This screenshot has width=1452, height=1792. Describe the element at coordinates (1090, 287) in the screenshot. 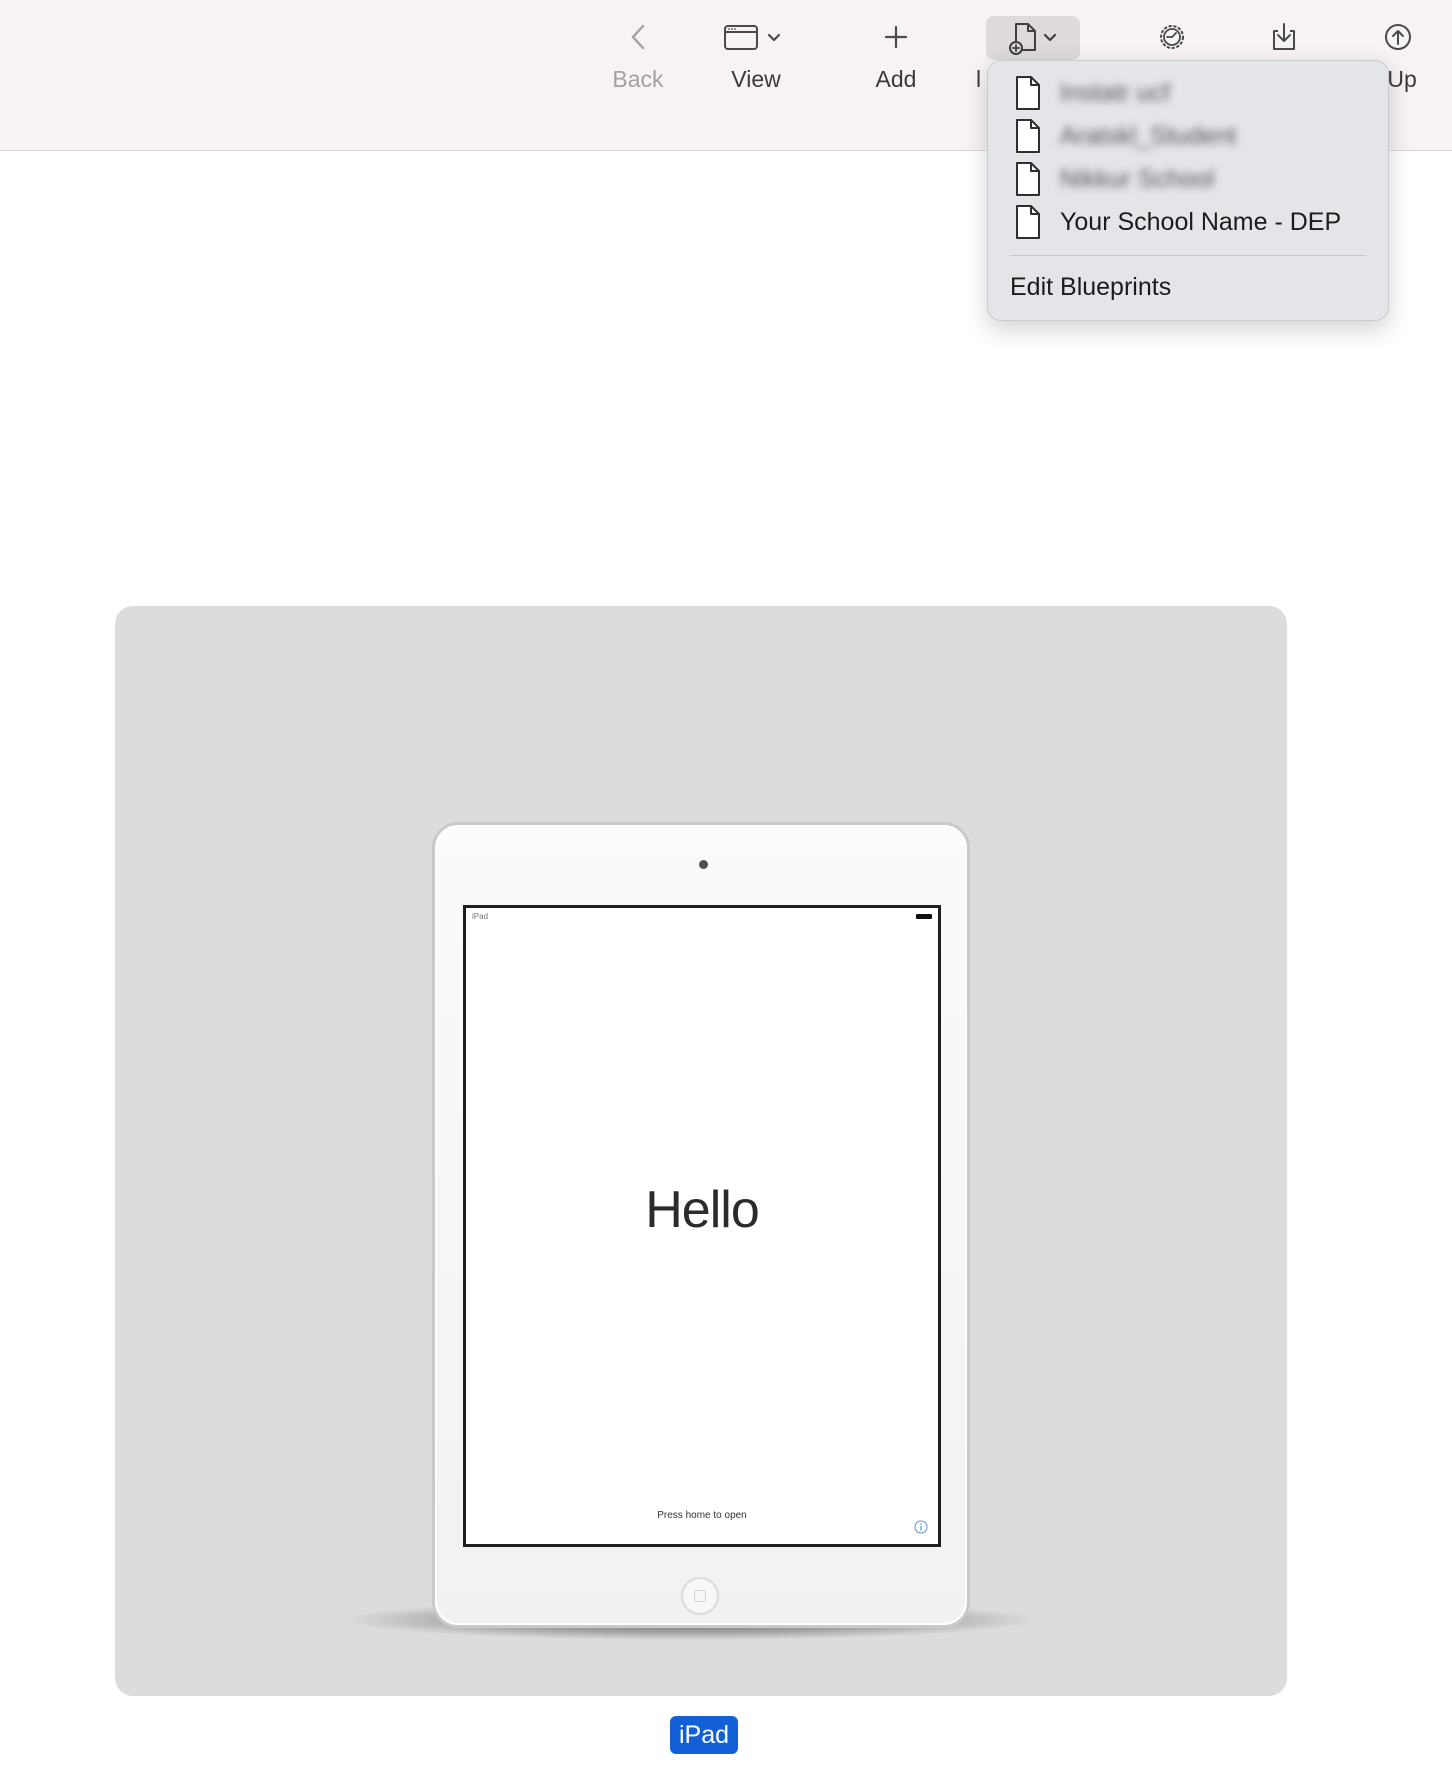

I see `edit-blueprints-menu-item: Edit Blueprints` at that location.